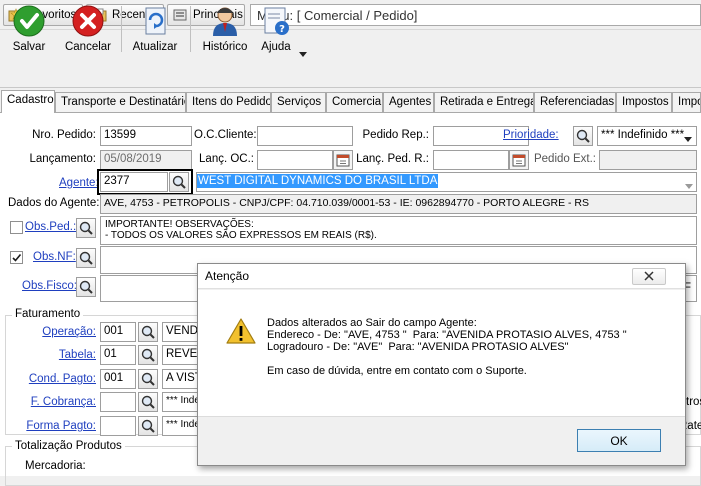 Image resolution: width=701 pixels, height=486 pixels. I want to click on prioridade-select: *** Indefinido ***, so click(647, 136).